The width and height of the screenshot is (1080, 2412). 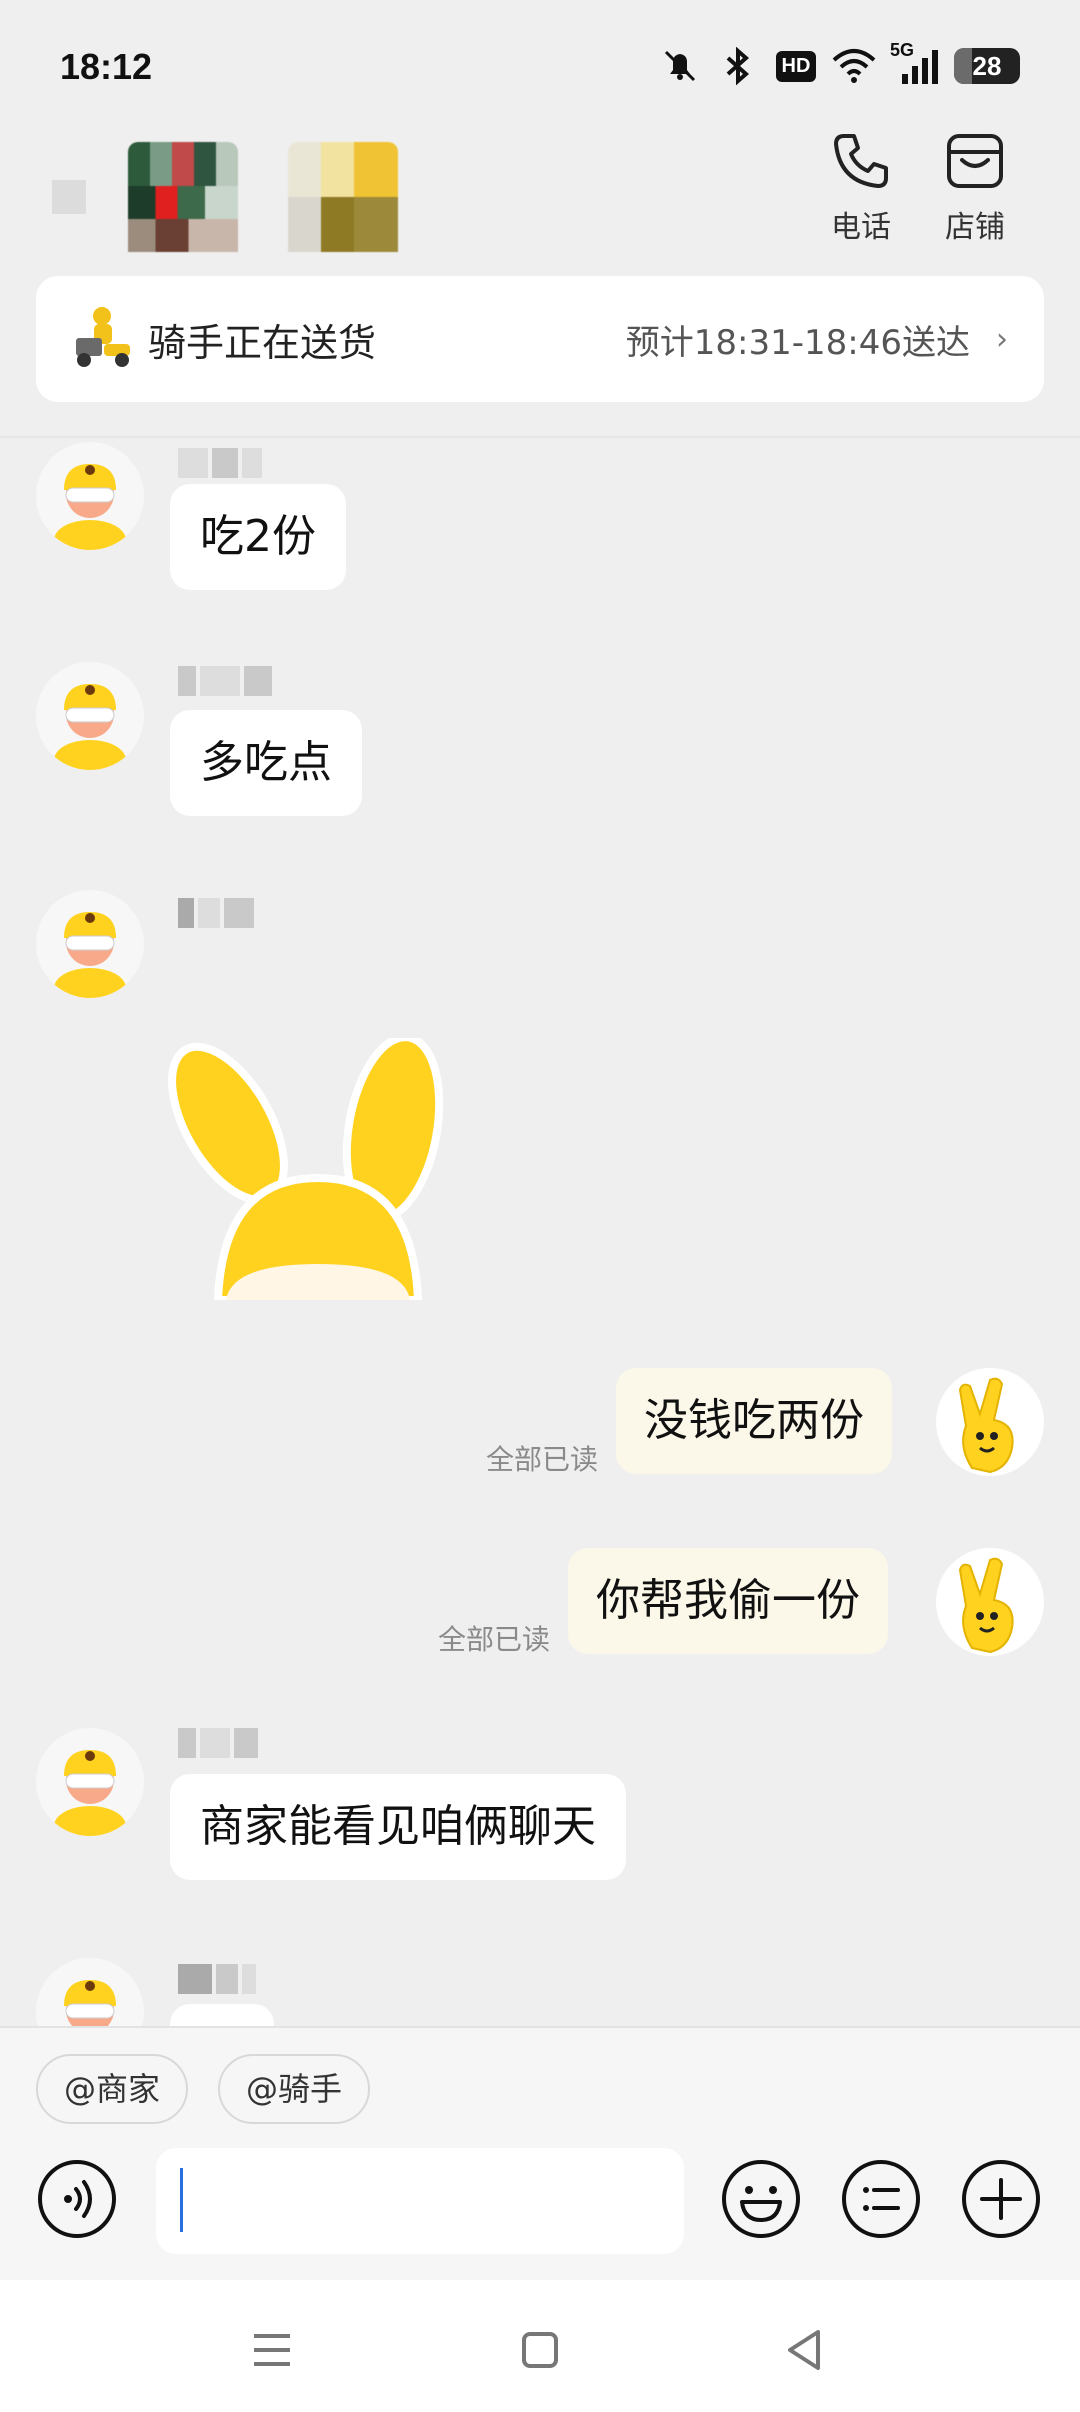 I want to click on input-panel: @商家 @骑手, so click(x=540, y=2153).